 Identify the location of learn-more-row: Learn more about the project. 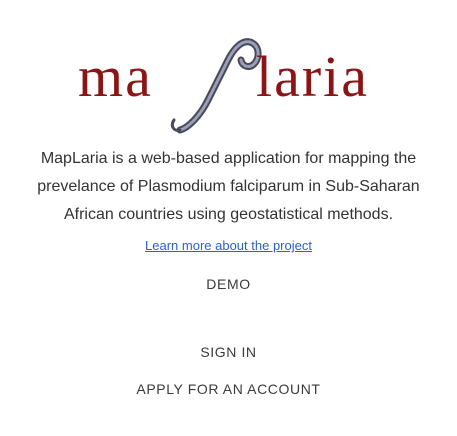
(228, 246).